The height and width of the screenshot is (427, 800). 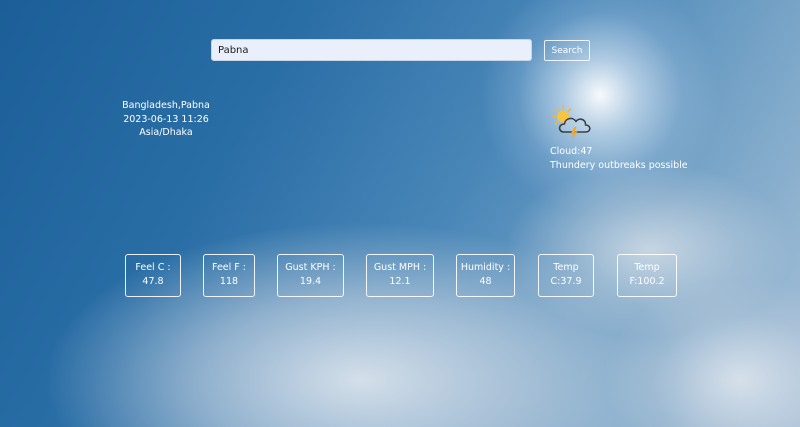 I want to click on search-button: Search, so click(x=567, y=50).